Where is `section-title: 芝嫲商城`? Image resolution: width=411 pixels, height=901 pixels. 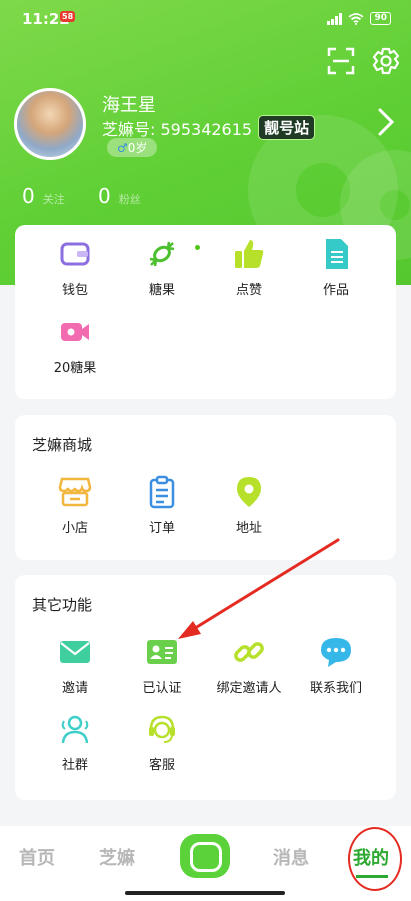
section-title: 芝嫲商城 is located at coordinates (62, 445).